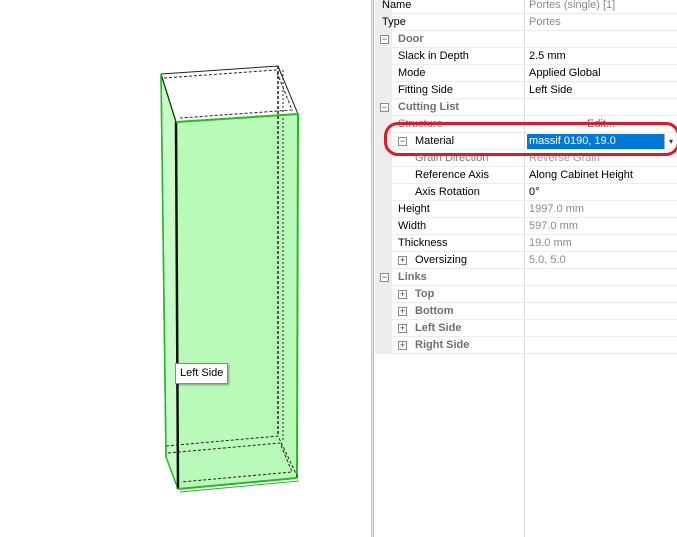 This screenshot has width=677, height=537. I want to click on property-value: 597.0 mm, so click(553, 226).